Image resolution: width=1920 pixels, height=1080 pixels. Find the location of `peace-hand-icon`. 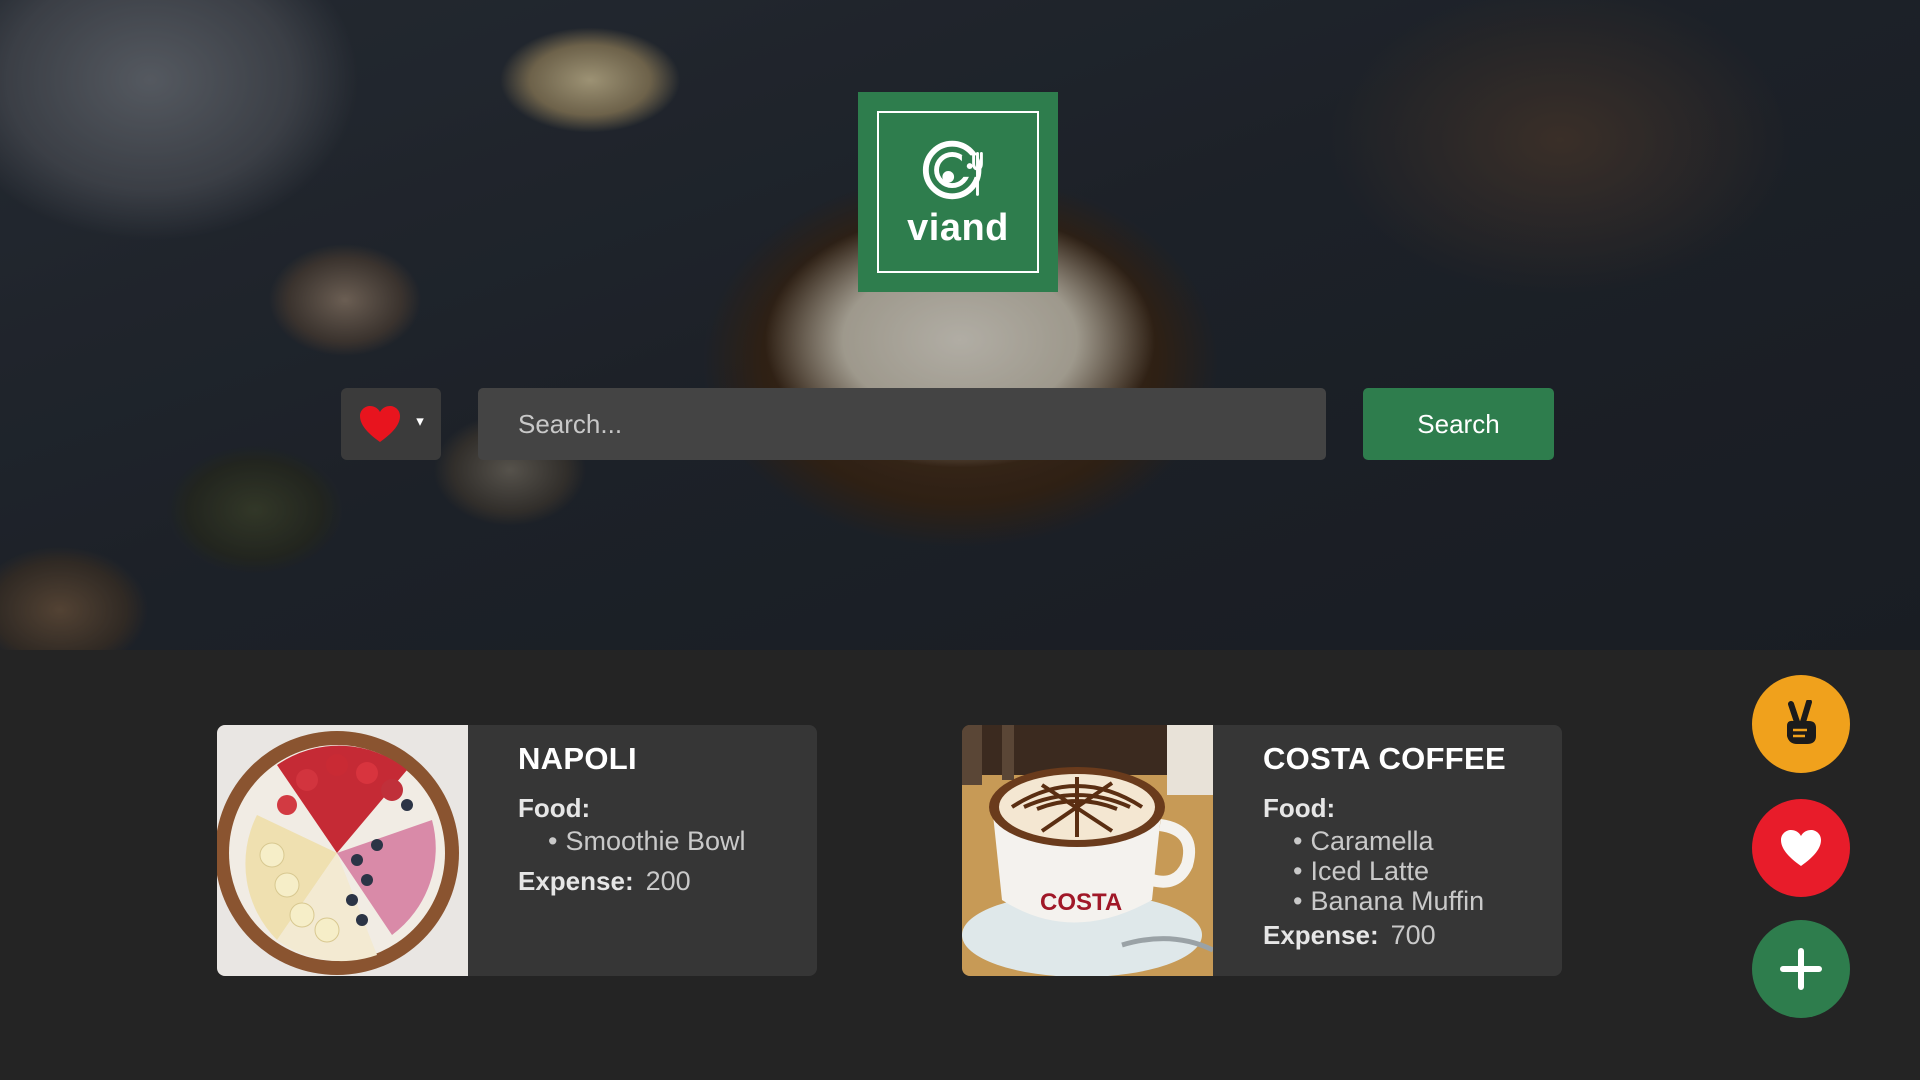

peace-hand-icon is located at coordinates (1801, 722).